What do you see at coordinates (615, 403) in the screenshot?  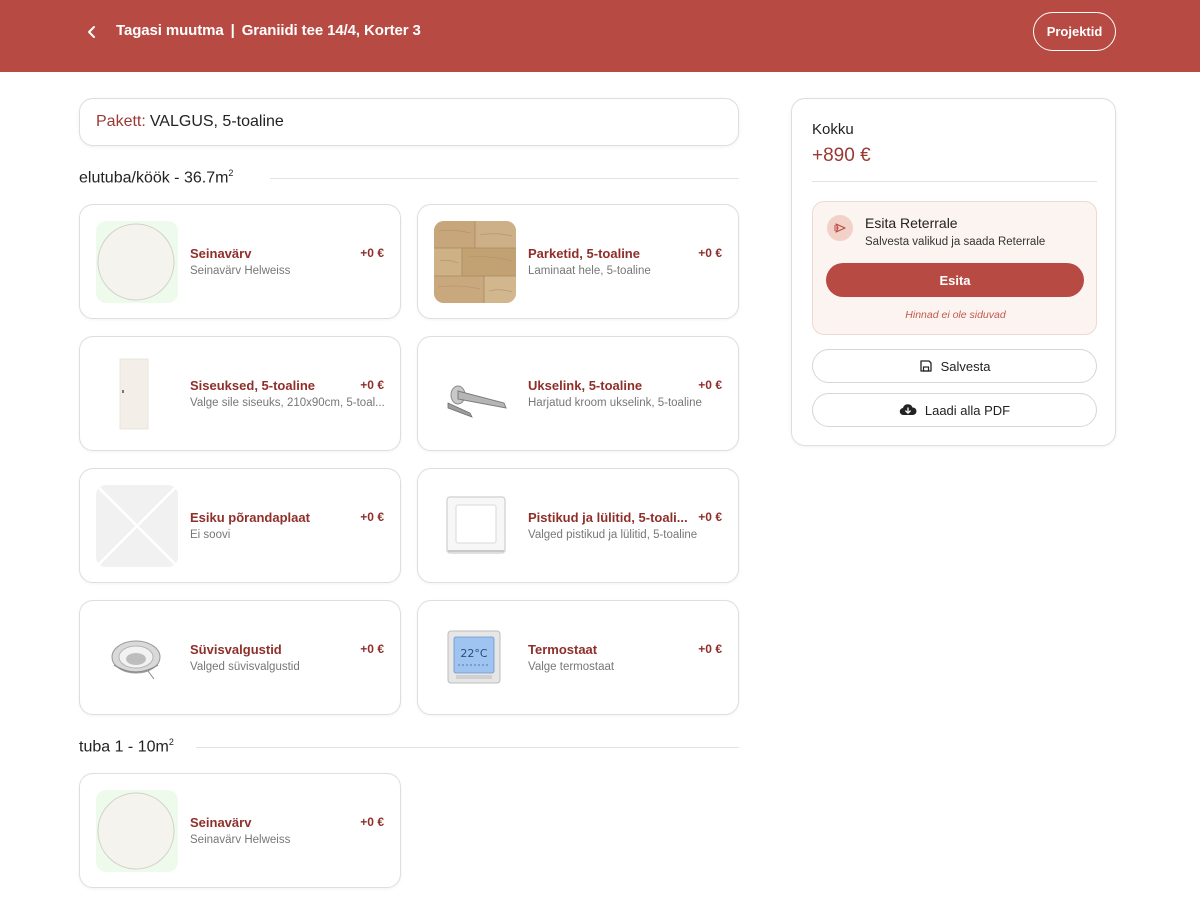 I see `product-description: Harjatud kroom ukselink, 5-toaline` at bounding box center [615, 403].